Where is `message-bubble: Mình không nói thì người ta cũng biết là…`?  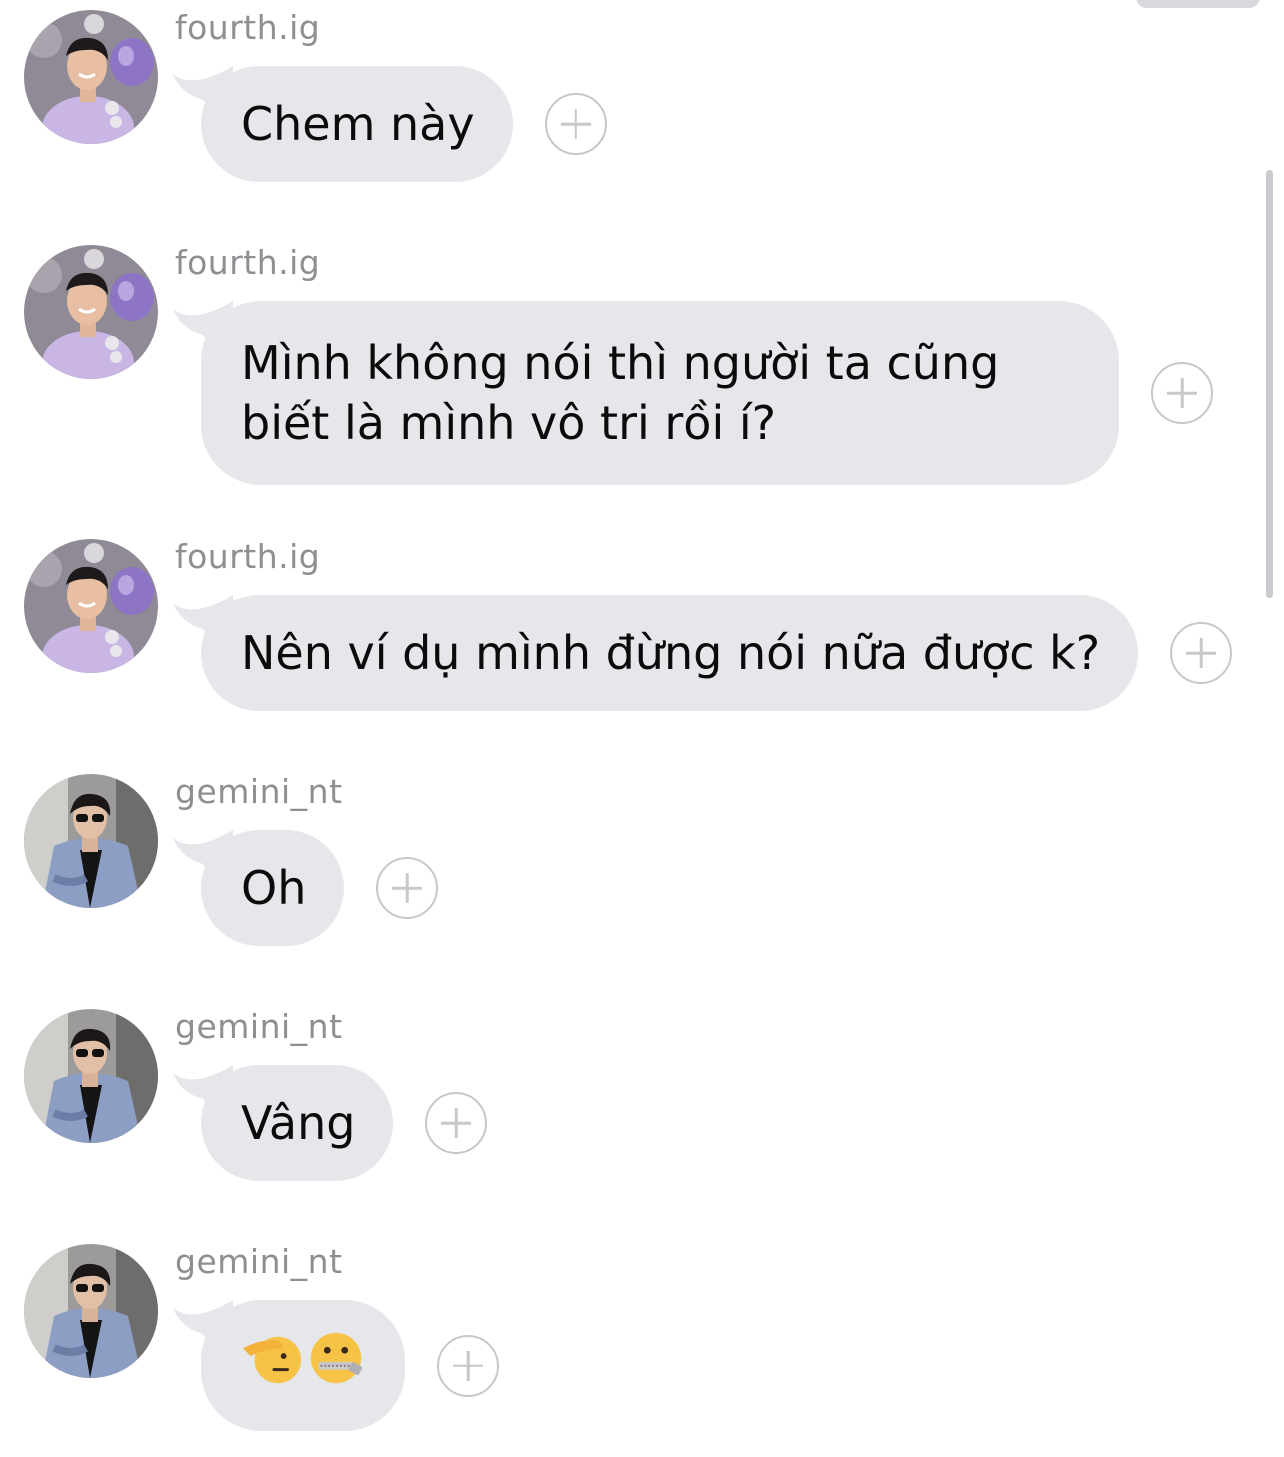 message-bubble: Mình không nói thì người ta cũng biết là… is located at coordinates (646, 393).